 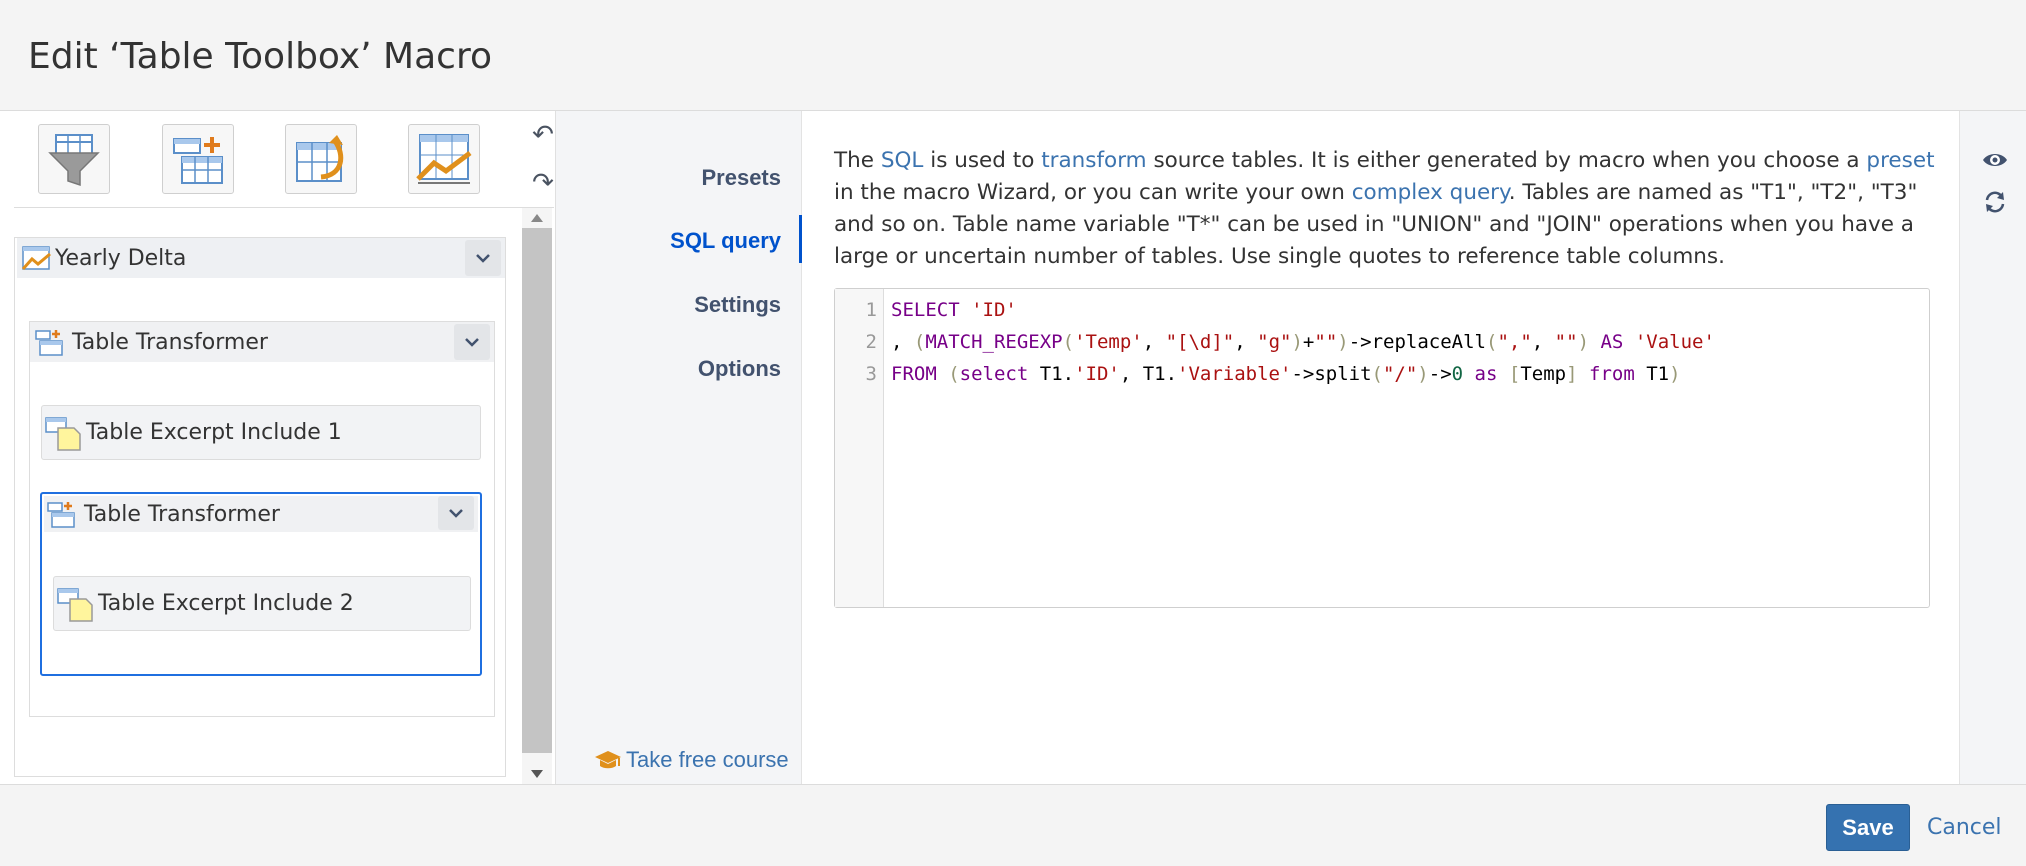 I want to click on chart-icon, so click(x=36, y=258).